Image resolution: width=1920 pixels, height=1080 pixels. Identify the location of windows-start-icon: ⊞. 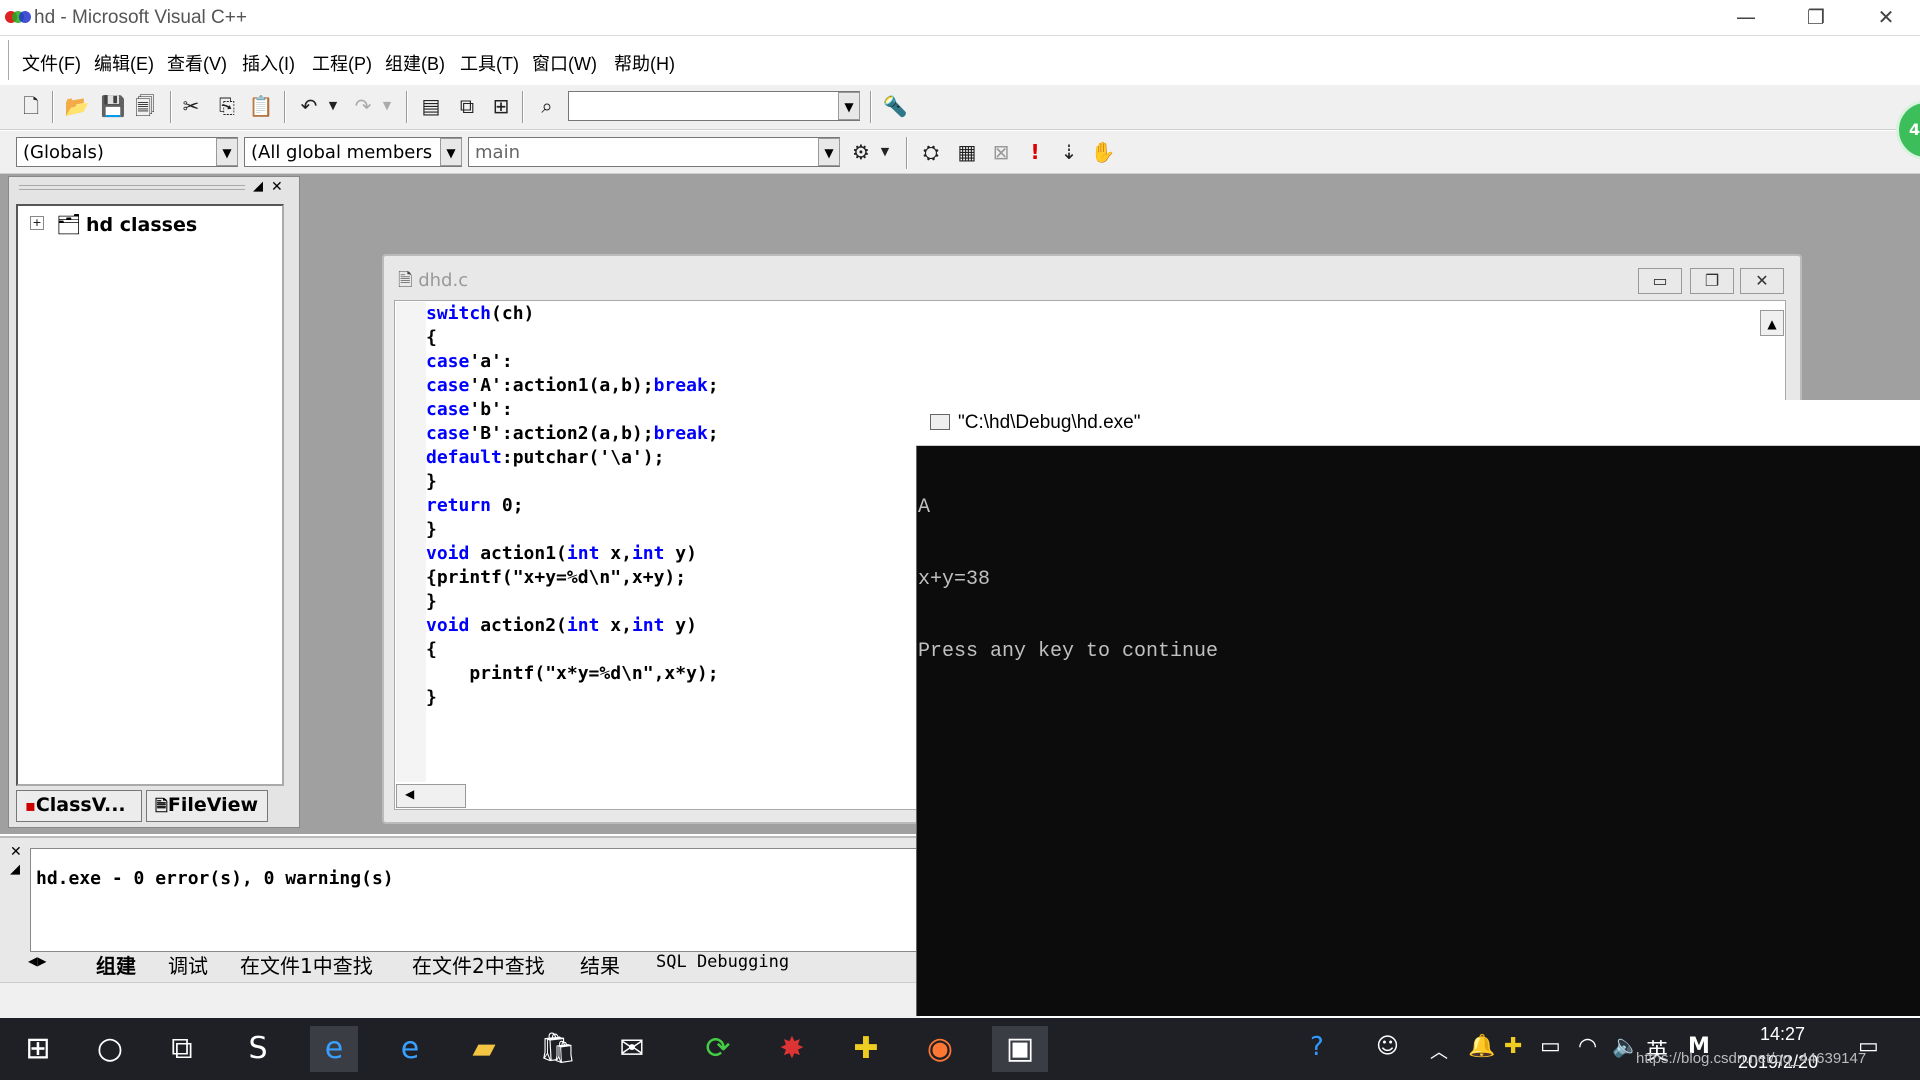
(38, 1049).